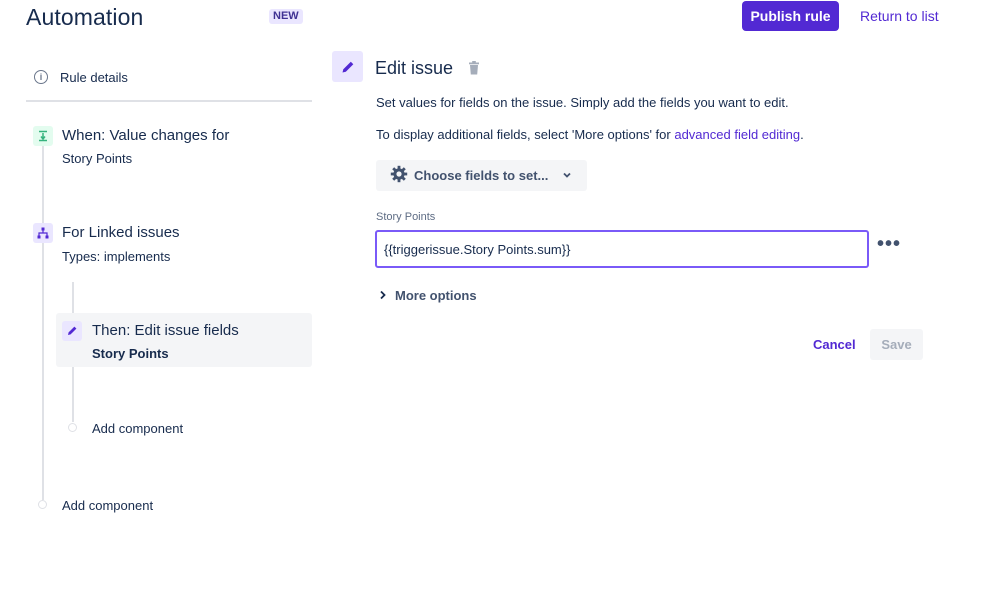 This screenshot has width=999, height=611. I want to click on save-button: Save, so click(896, 344).